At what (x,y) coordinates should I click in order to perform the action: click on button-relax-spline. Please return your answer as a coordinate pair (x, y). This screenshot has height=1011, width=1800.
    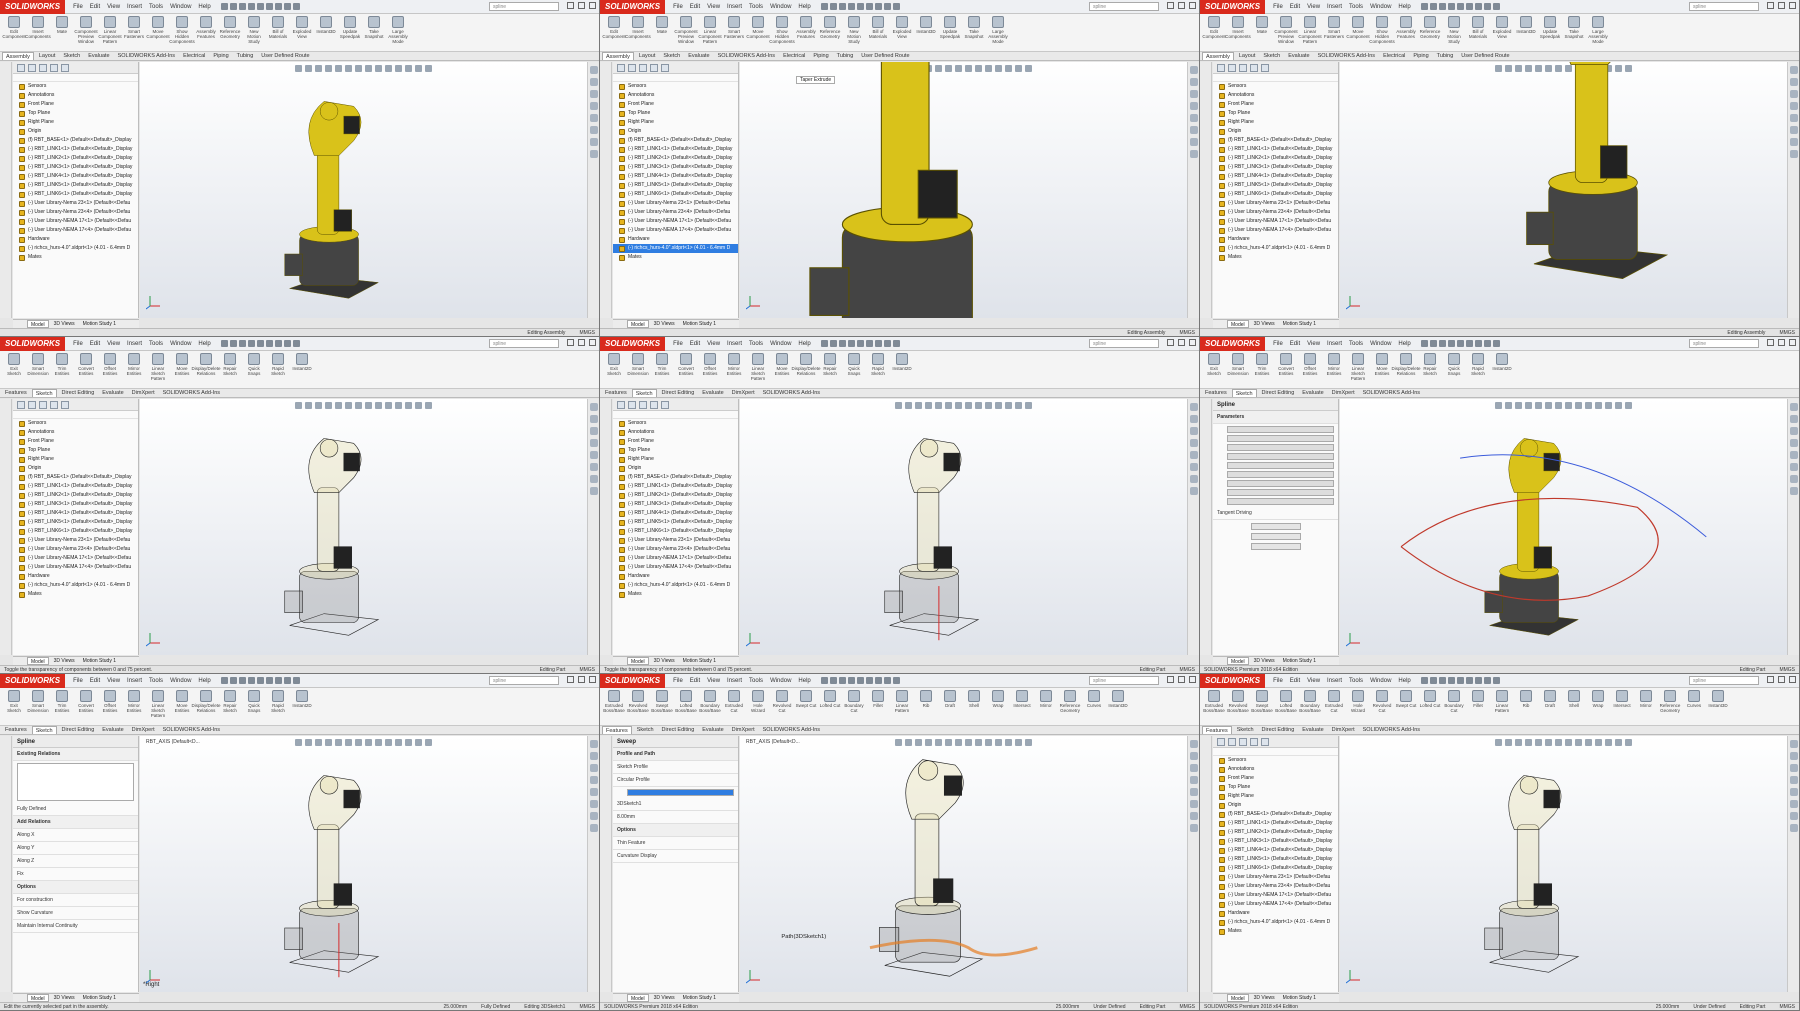
    Looking at the image, I should click on (1275, 546).